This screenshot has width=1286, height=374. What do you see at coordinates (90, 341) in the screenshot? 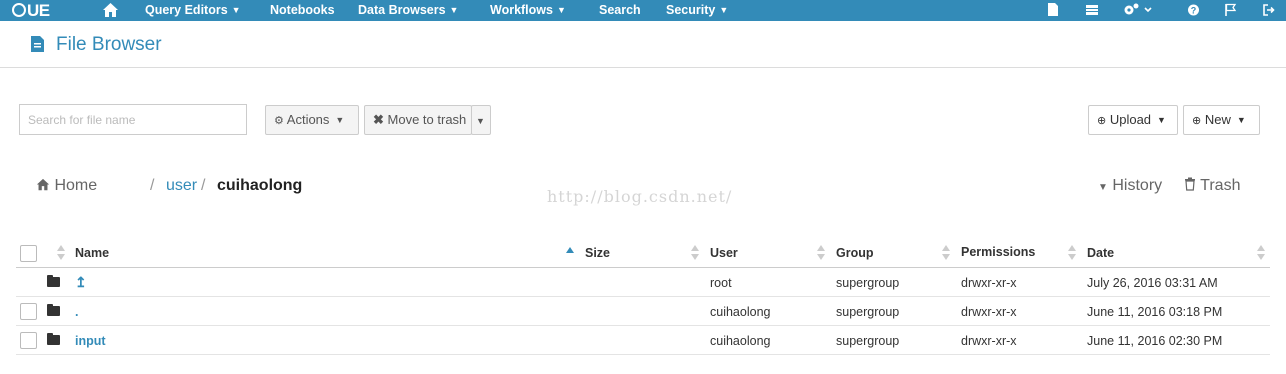
I see `input-dir-link: input` at bounding box center [90, 341].